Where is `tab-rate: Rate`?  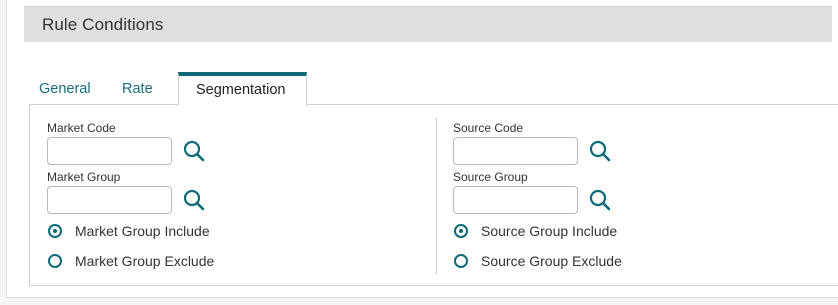
tab-rate: Rate is located at coordinates (146, 88).